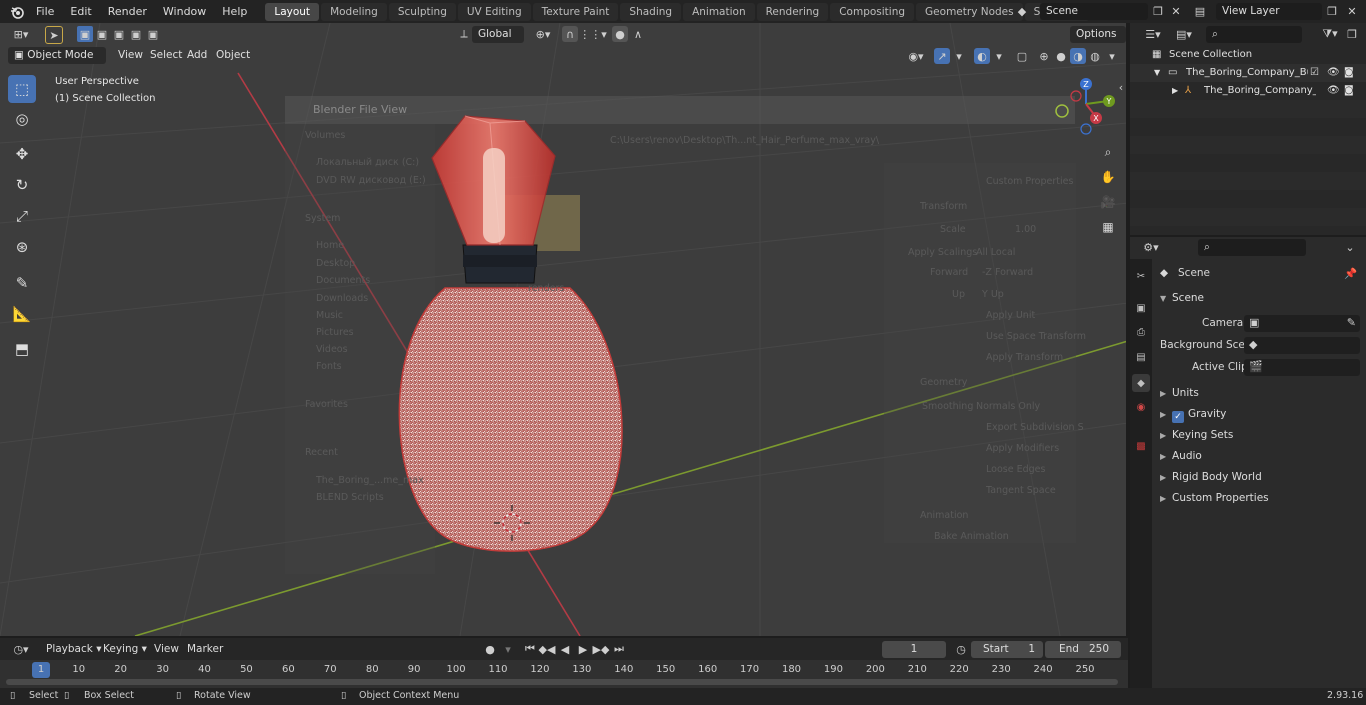  What do you see at coordinates (205, 649) in the screenshot?
I see `timeline-marker-menu: Marker` at bounding box center [205, 649].